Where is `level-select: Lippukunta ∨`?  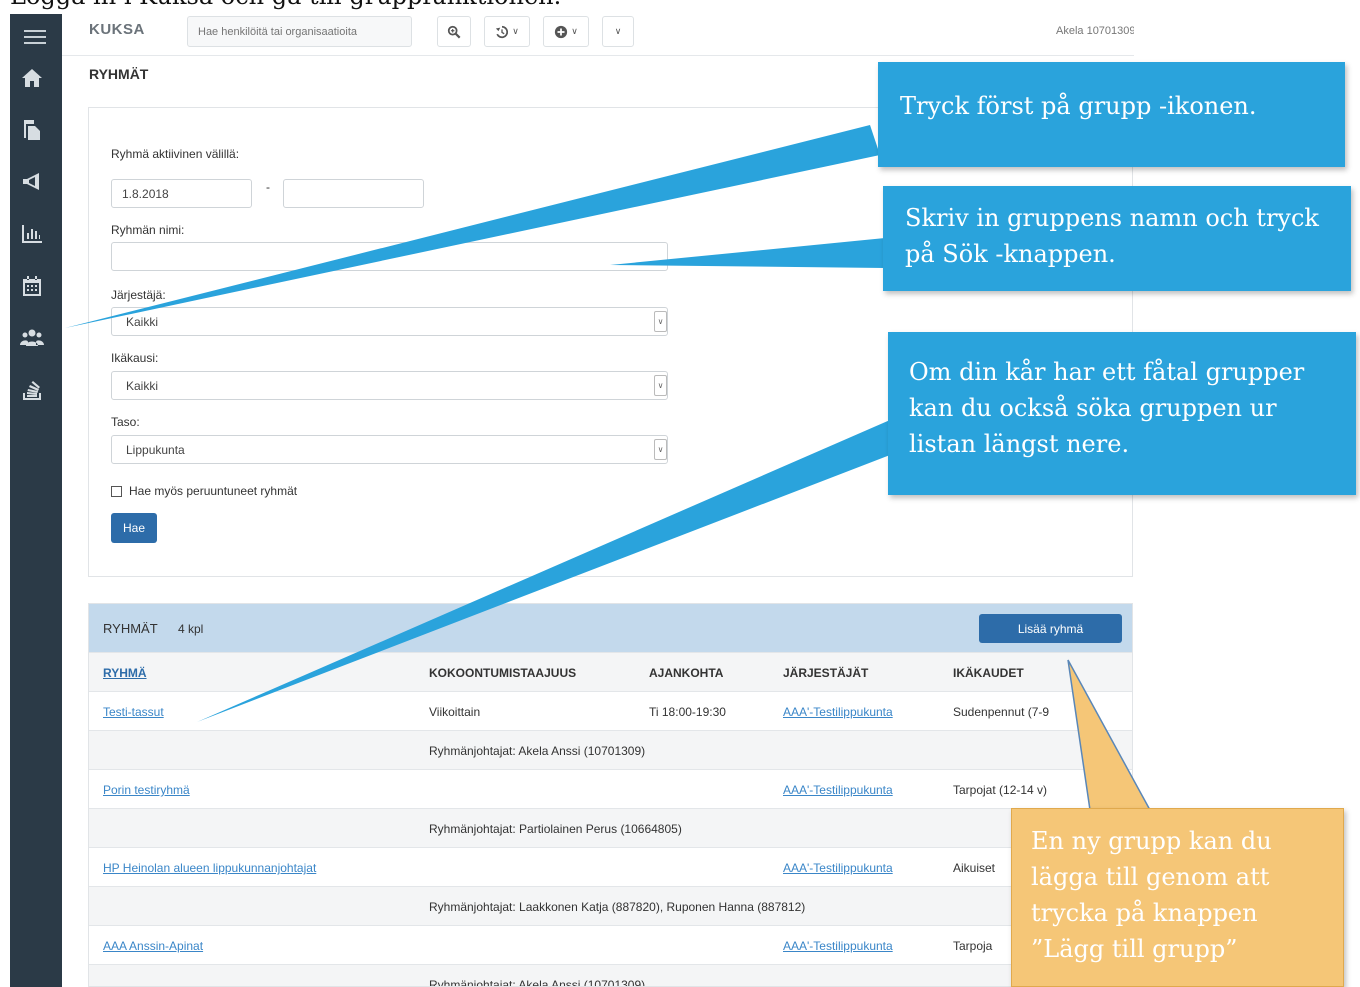 level-select: Lippukunta ∨ is located at coordinates (389, 449).